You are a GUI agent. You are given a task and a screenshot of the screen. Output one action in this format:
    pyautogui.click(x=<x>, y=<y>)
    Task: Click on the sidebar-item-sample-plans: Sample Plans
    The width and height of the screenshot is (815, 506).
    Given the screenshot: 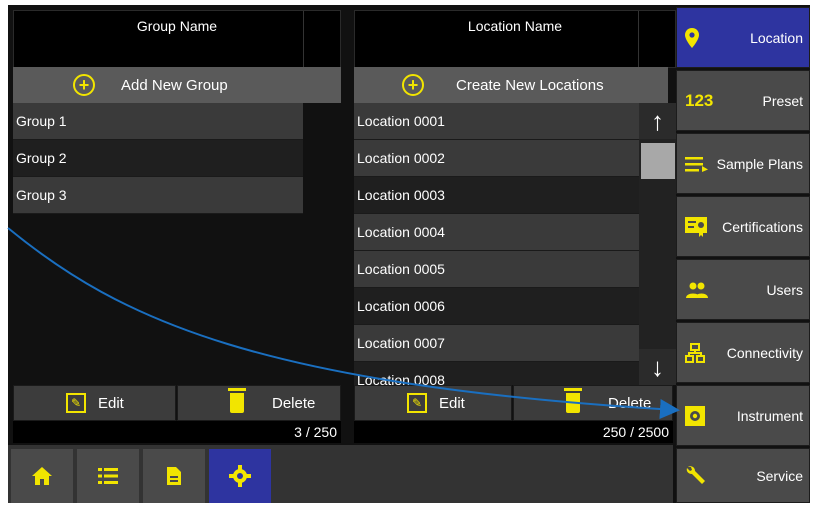 What is the action you would take?
    pyautogui.click(x=743, y=163)
    